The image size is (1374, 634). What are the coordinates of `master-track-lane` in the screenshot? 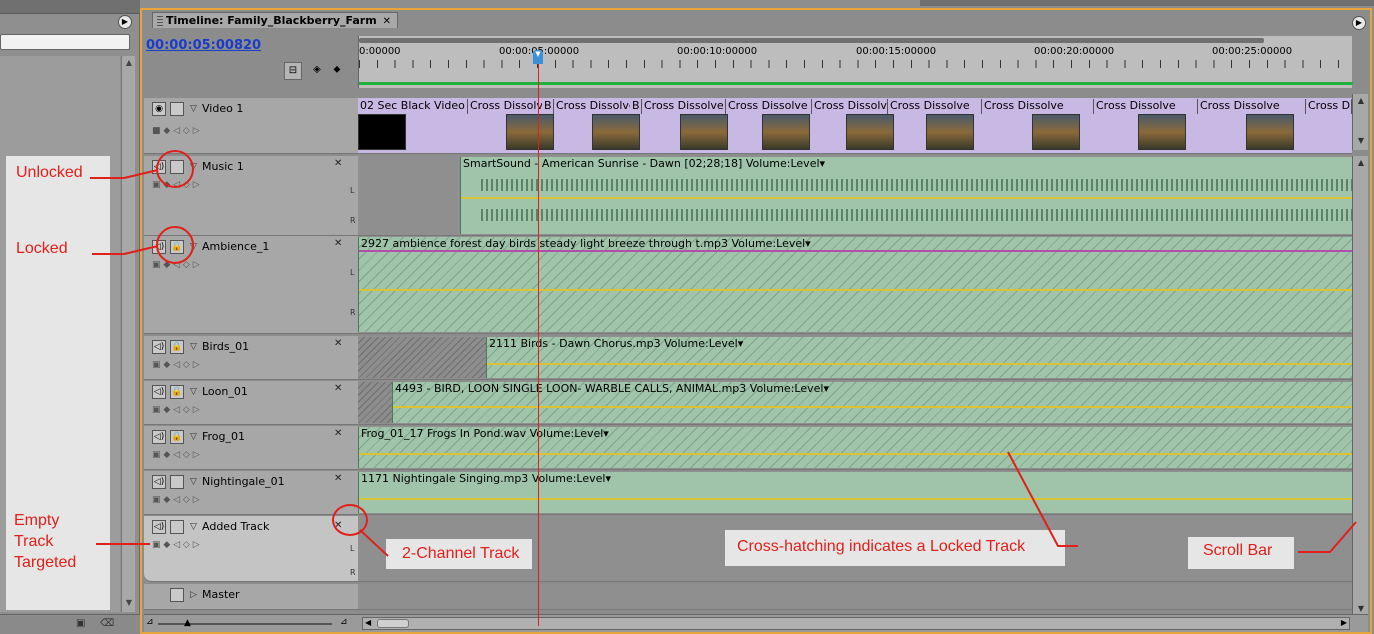 It's located at (855, 597).